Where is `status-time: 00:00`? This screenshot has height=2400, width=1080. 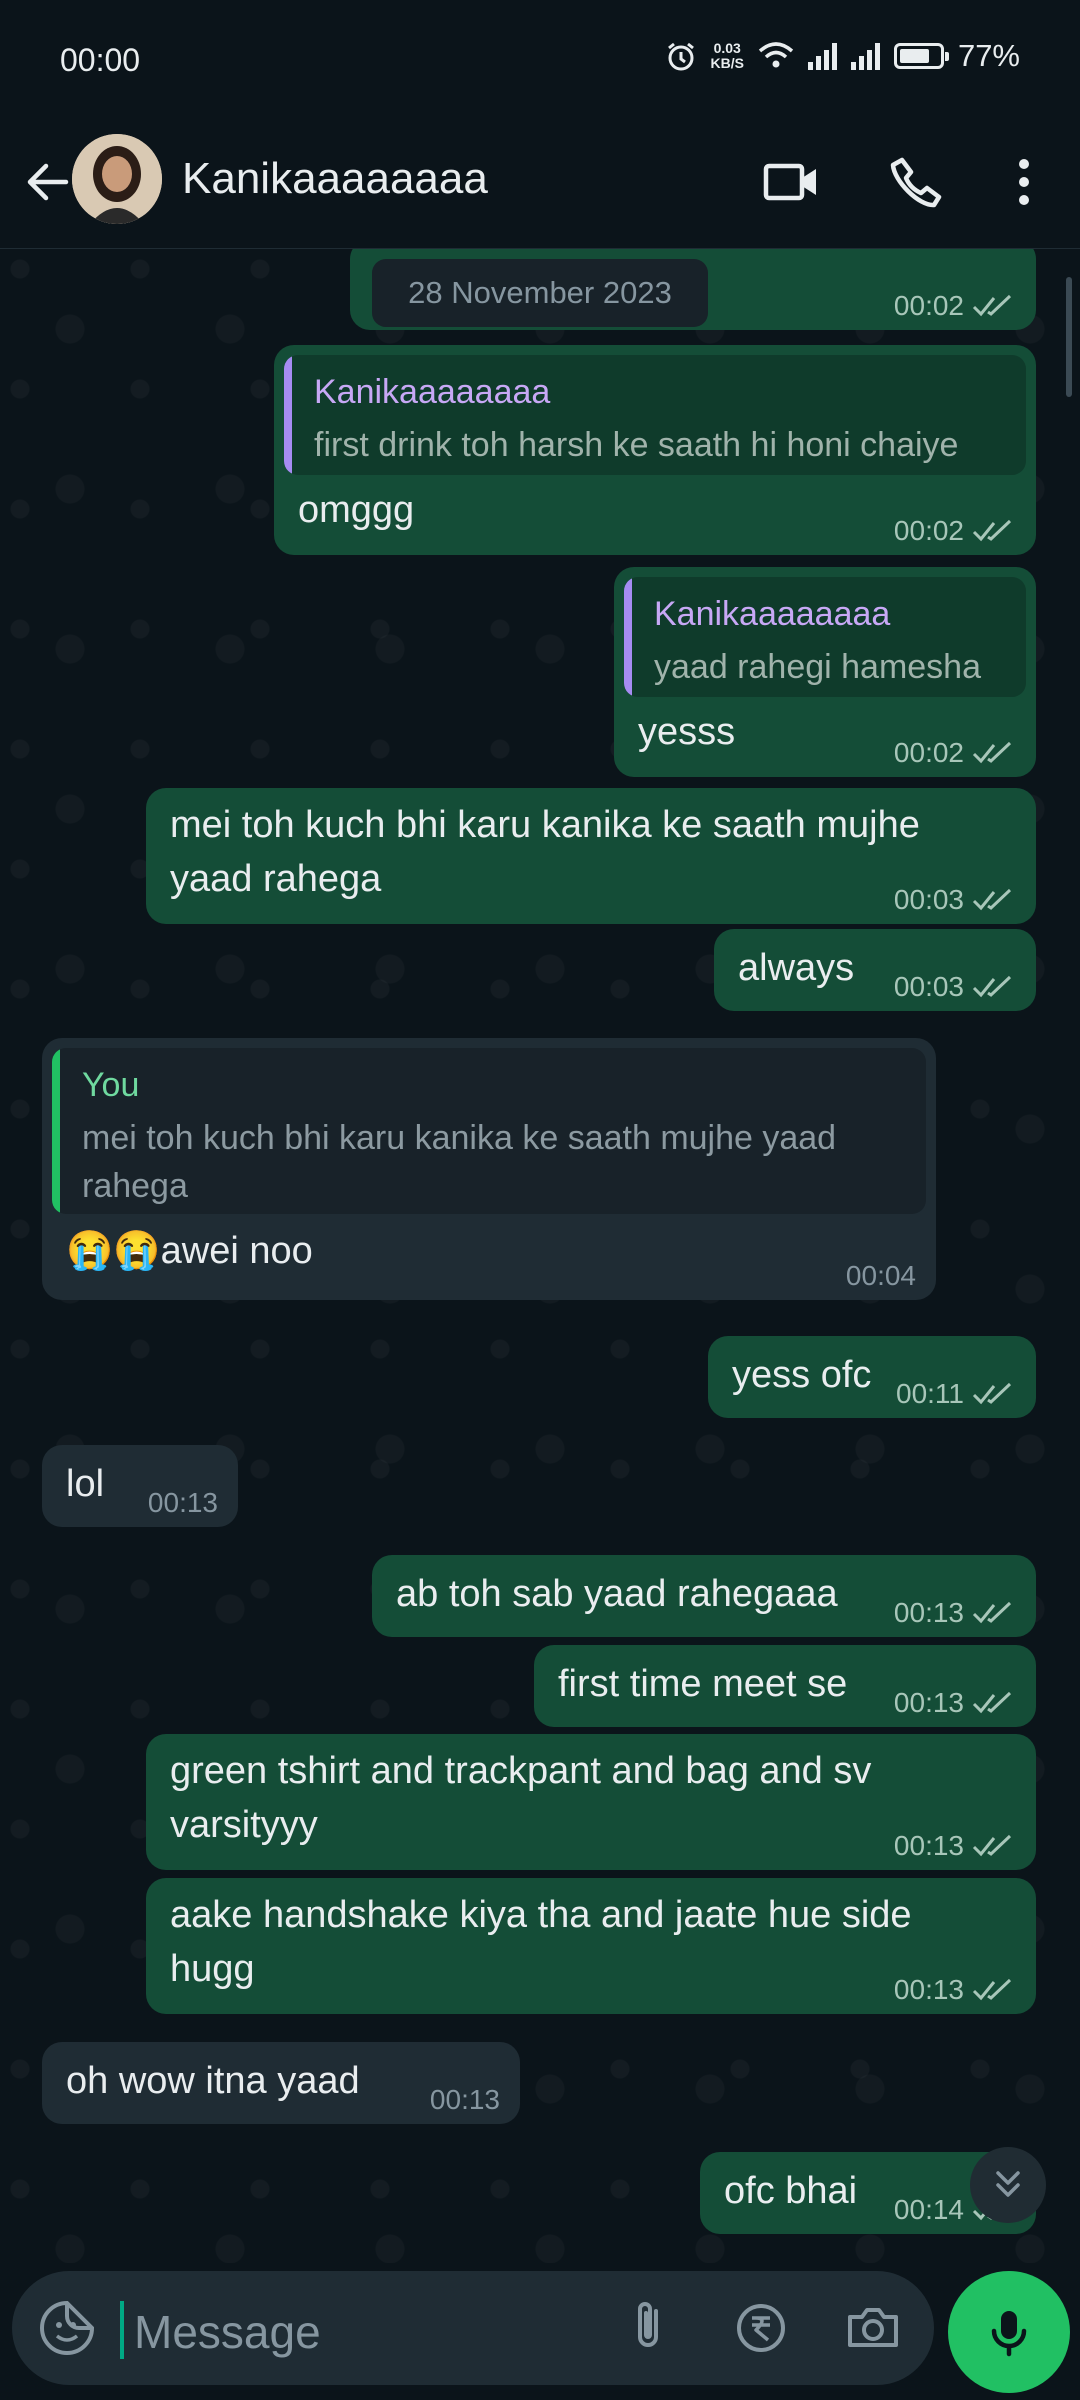 status-time: 00:00 is located at coordinates (100, 60).